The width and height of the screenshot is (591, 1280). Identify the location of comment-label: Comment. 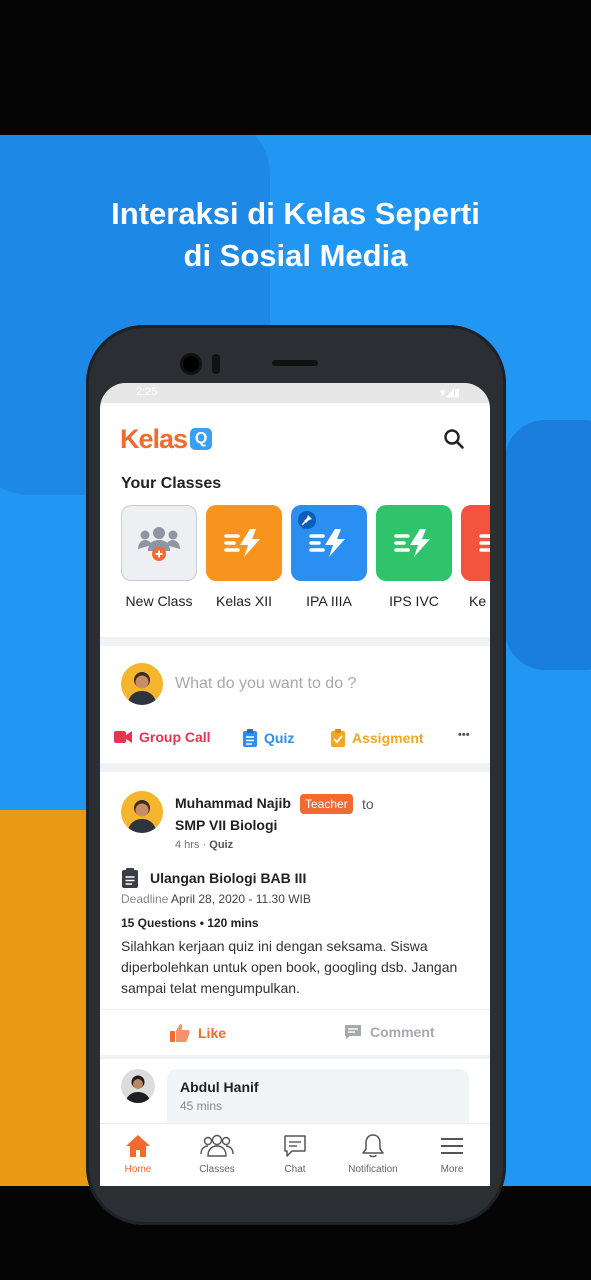
(402, 1032).